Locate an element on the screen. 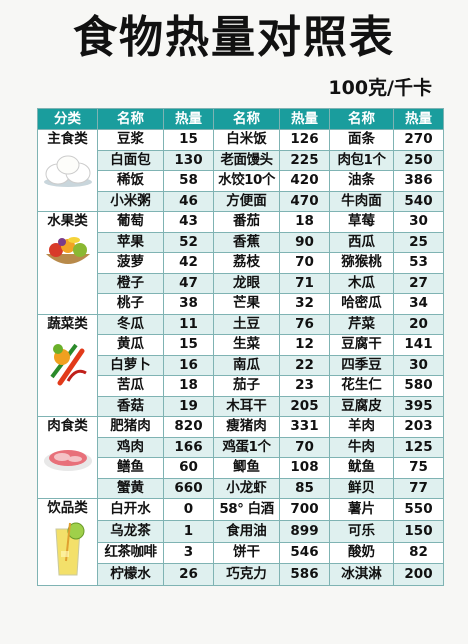  calorie-value-cell: 43 is located at coordinates (188, 222).